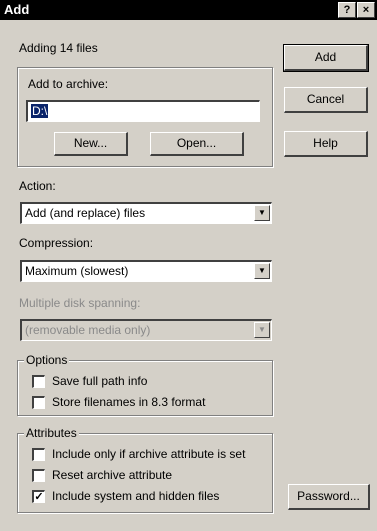 The image size is (377, 531). Describe the element at coordinates (47, 360) in the screenshot. I see `options-group-label: Options` at that location.